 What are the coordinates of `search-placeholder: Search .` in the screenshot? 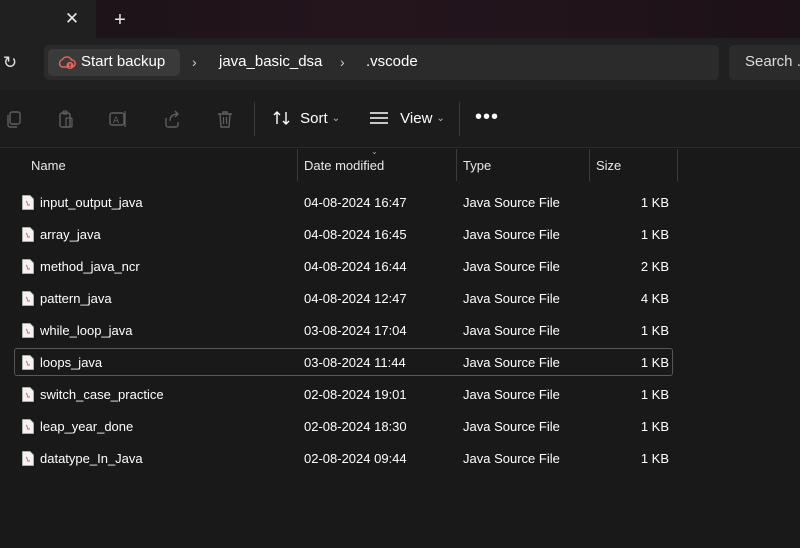 It's located at (772, 61).